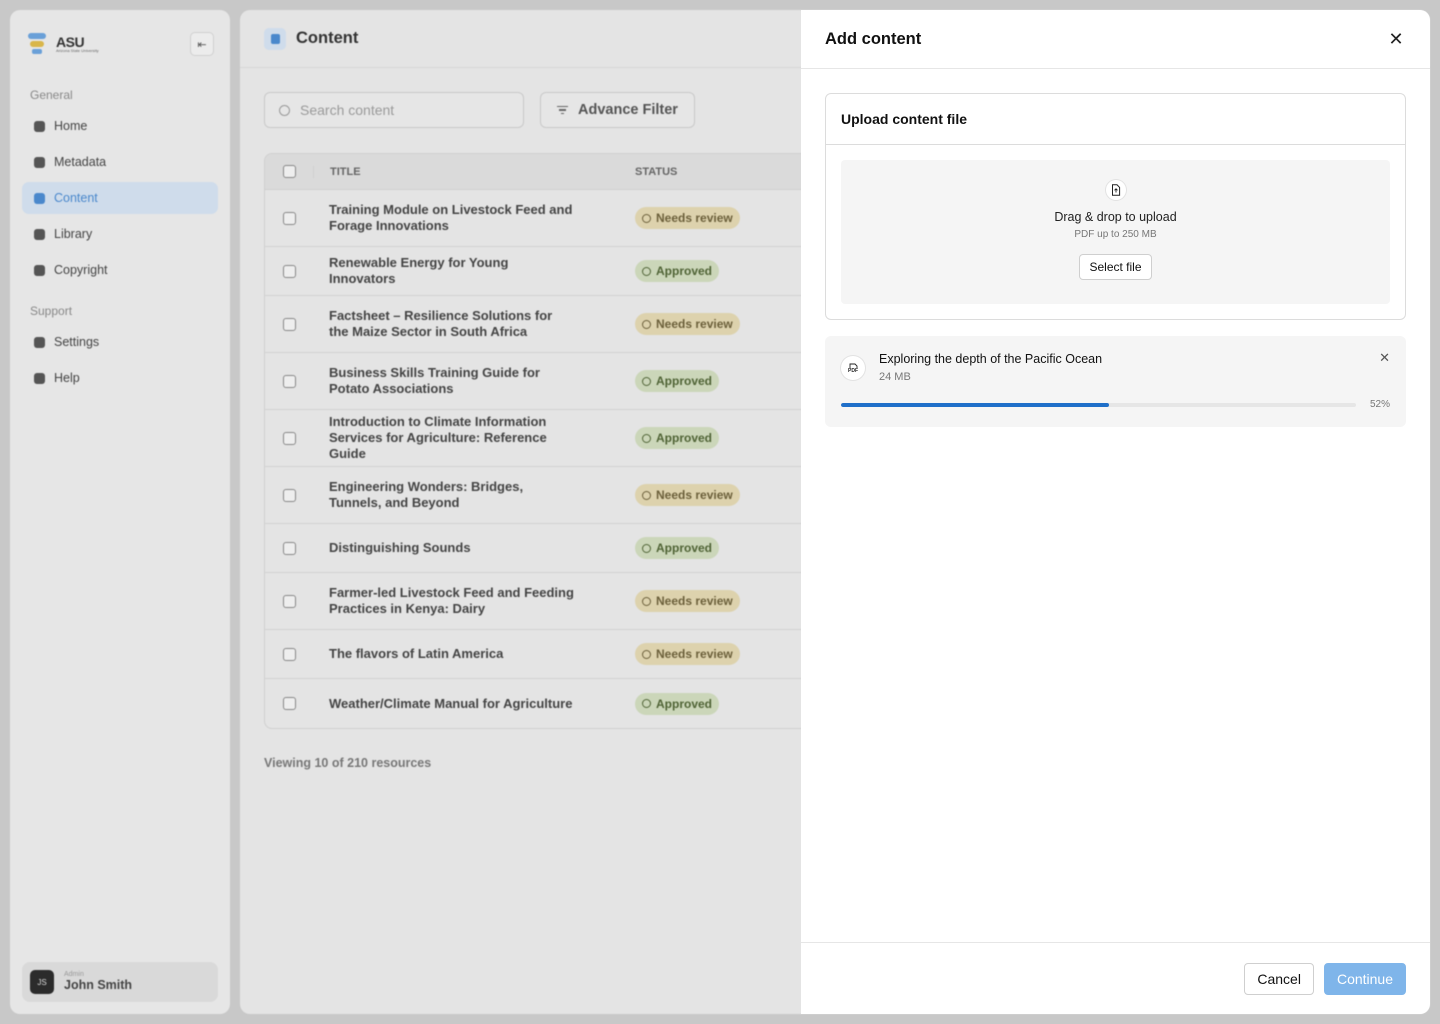  I want to click on sidebar-item-label: Help, so click(67, 378).